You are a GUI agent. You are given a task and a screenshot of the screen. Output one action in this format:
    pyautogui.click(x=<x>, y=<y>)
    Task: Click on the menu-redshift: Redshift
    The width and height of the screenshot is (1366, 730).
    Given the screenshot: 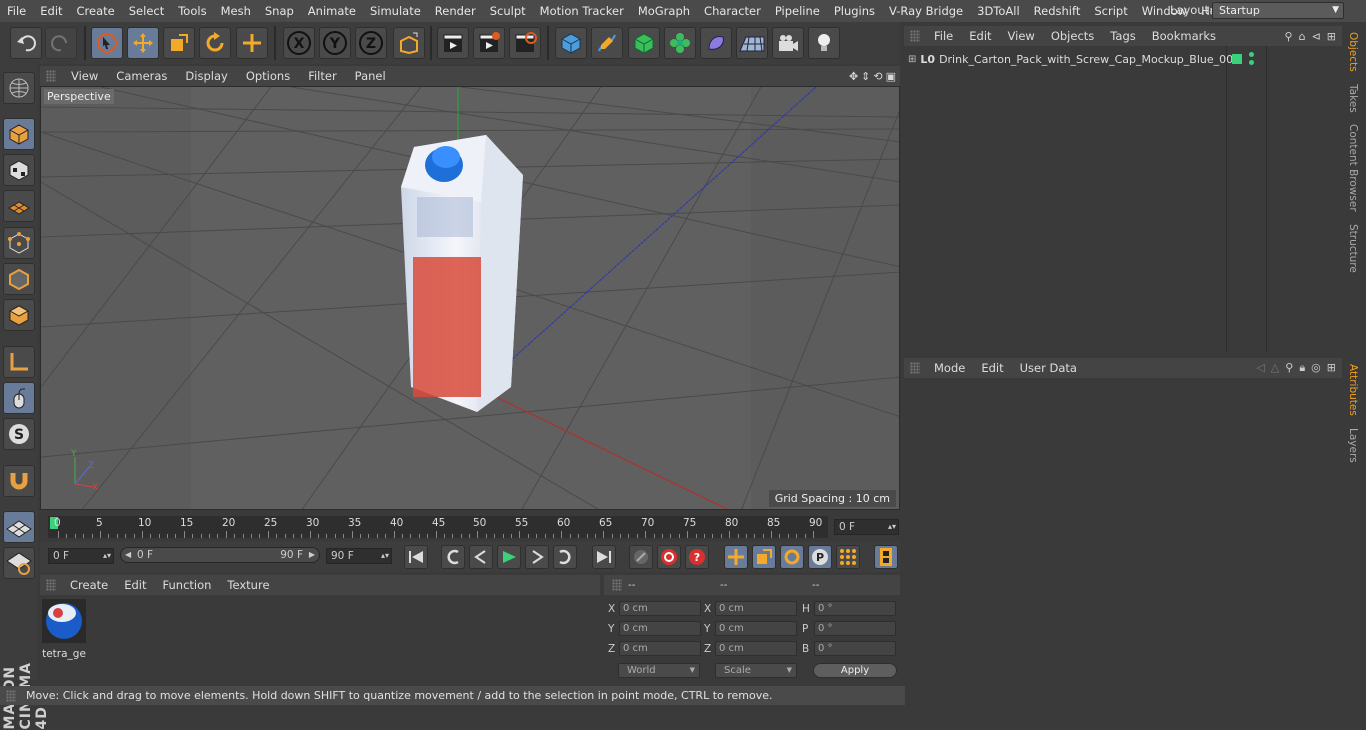 What is the action you would take?
    pyautogui.click(x=1057, y=11)
    